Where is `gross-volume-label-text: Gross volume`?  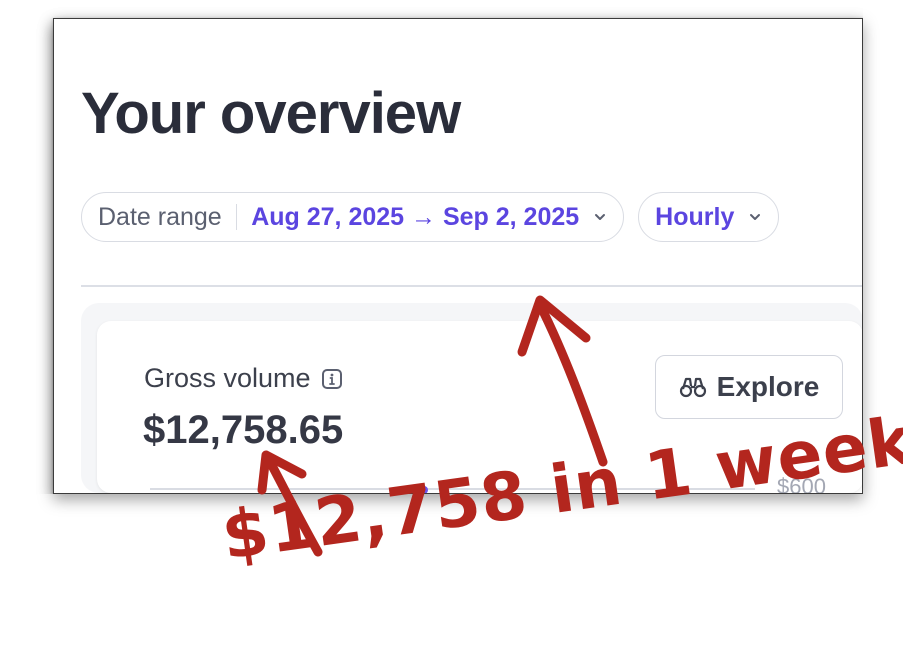
gross-volume-label-text: Gross volume is located at coordinates (227, 378).